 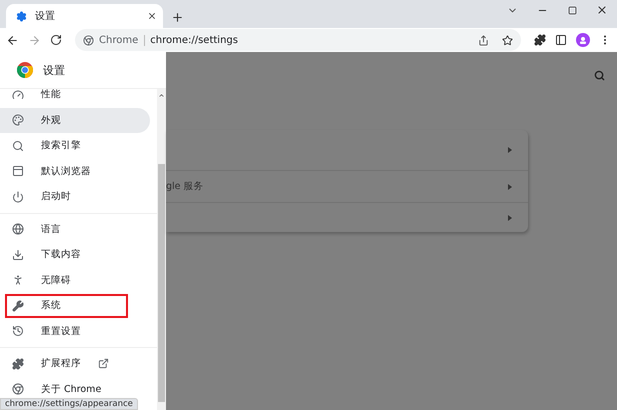 I want to click on wrench-icon, so click(x=18, y=306).